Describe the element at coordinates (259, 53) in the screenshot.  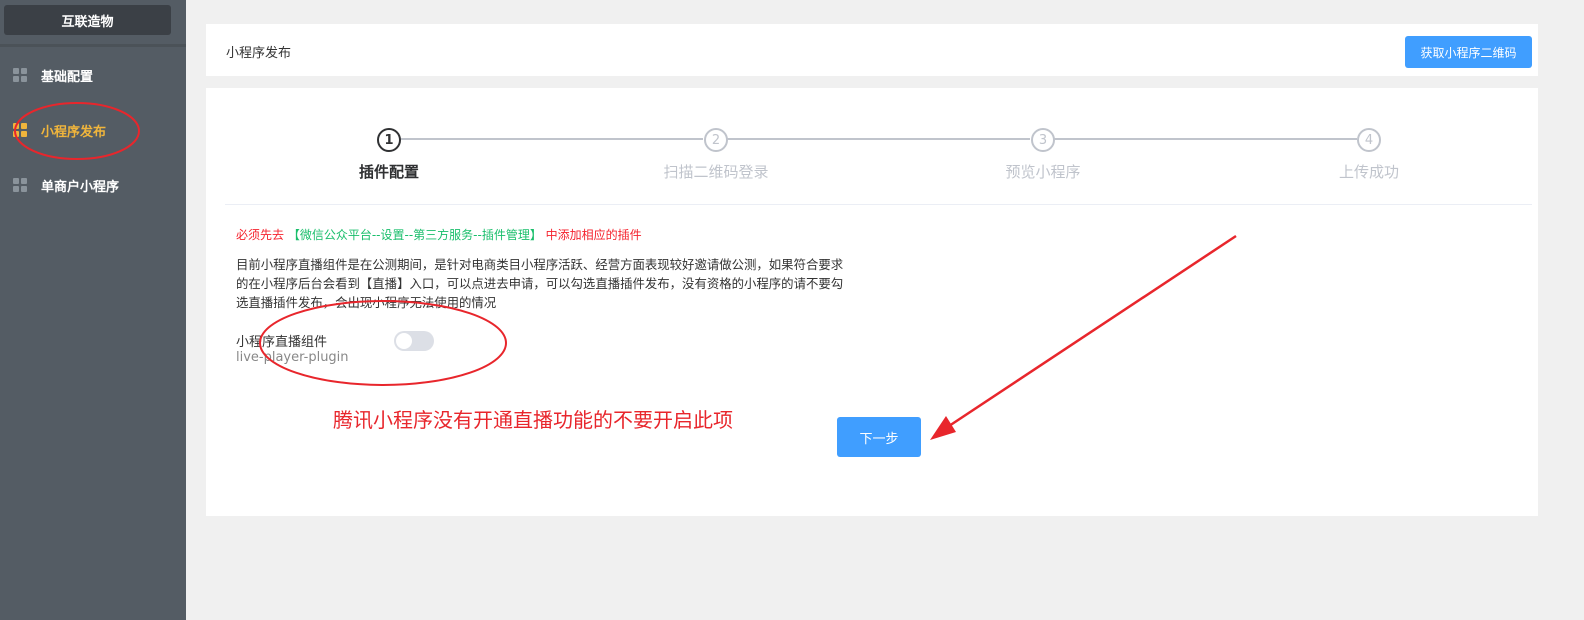
I see `page-title: 小程序发布` at that location.